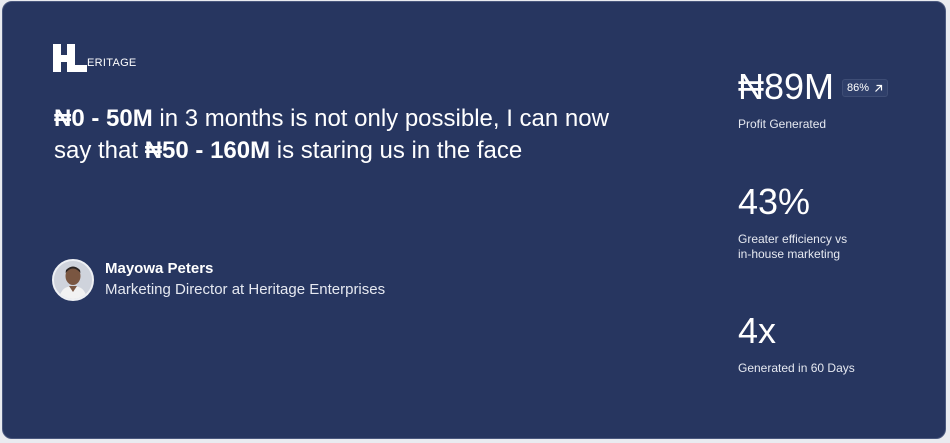 The image size is (950, 443). Describe the element at coordinates (396, 150) in the screenshot. I see `quote-text-2: is staring us in the face` at that location.